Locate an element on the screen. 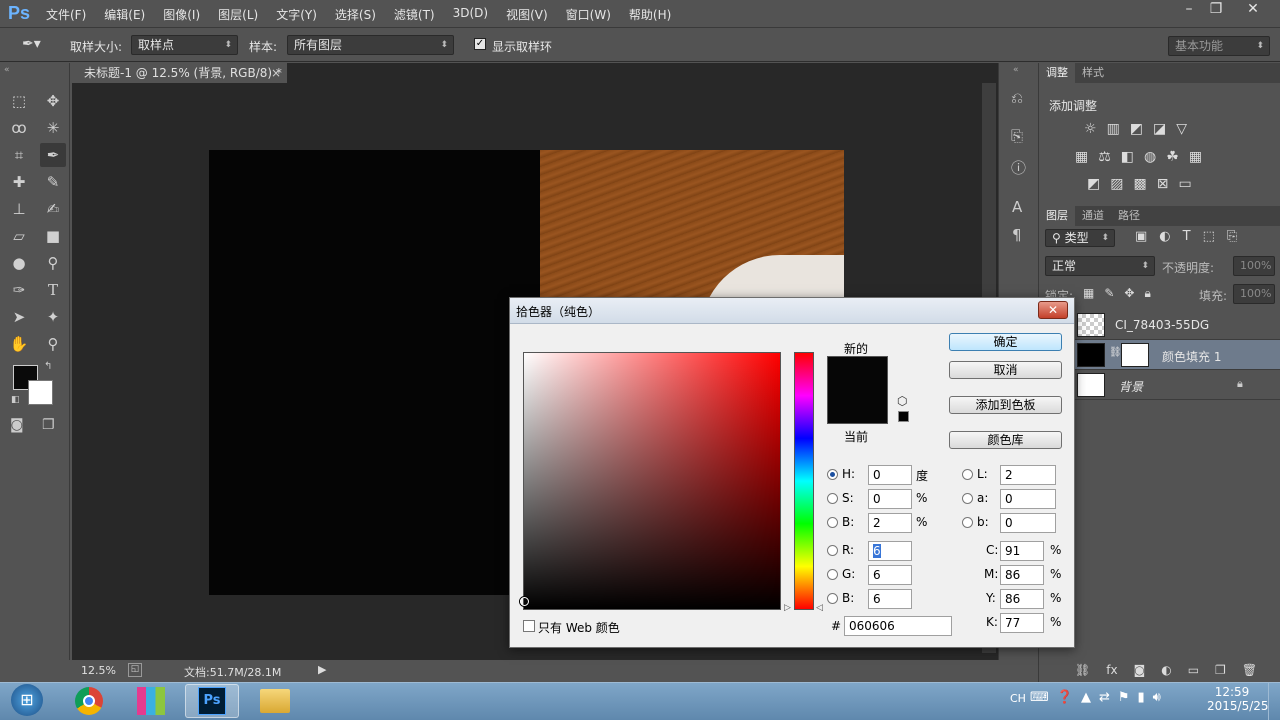 Image resolution: width=1280 pixels, height=720 pixels. color-field-marker is located at coordinates (524, 601).